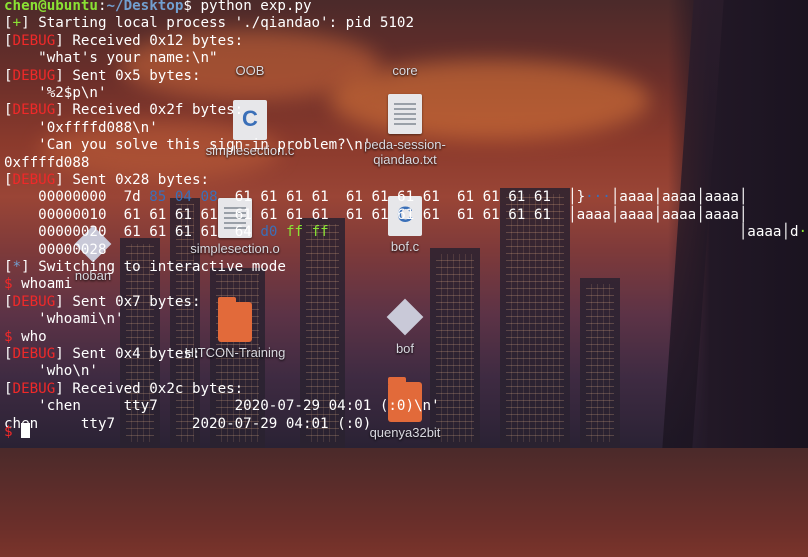 This screenshot has height=557, width=808. Describe the element at coordinates (239, 406) in the screenshot. I see `log-text: 'chen tty7 2020-07-29 04:01 (:0)\n'` at that location.